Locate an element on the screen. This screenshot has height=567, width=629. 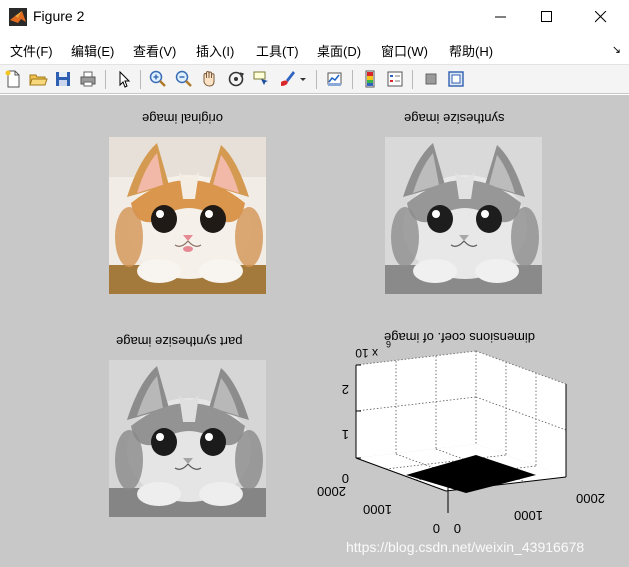
dropdown-arrow-icon is located at coordinates (303, 79).